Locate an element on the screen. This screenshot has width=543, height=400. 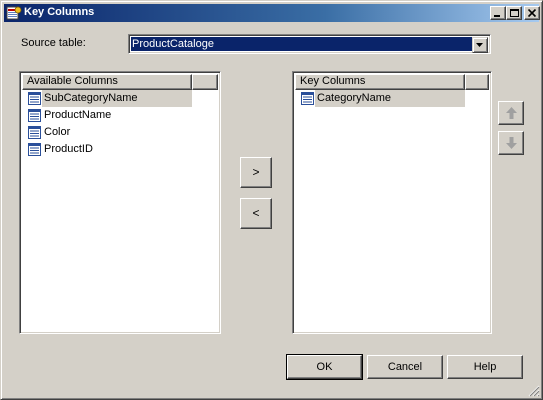
up-arrow-icon is located at coordinates (511, 113).